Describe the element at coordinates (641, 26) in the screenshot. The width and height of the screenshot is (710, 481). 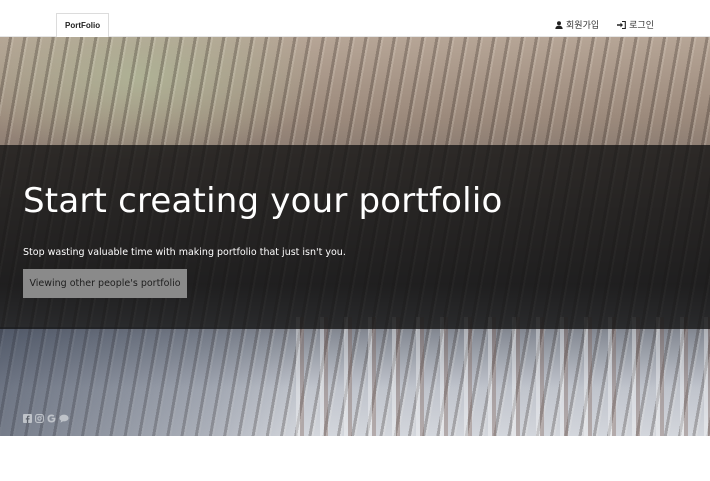
I see `login-label: 로그인` at that location.